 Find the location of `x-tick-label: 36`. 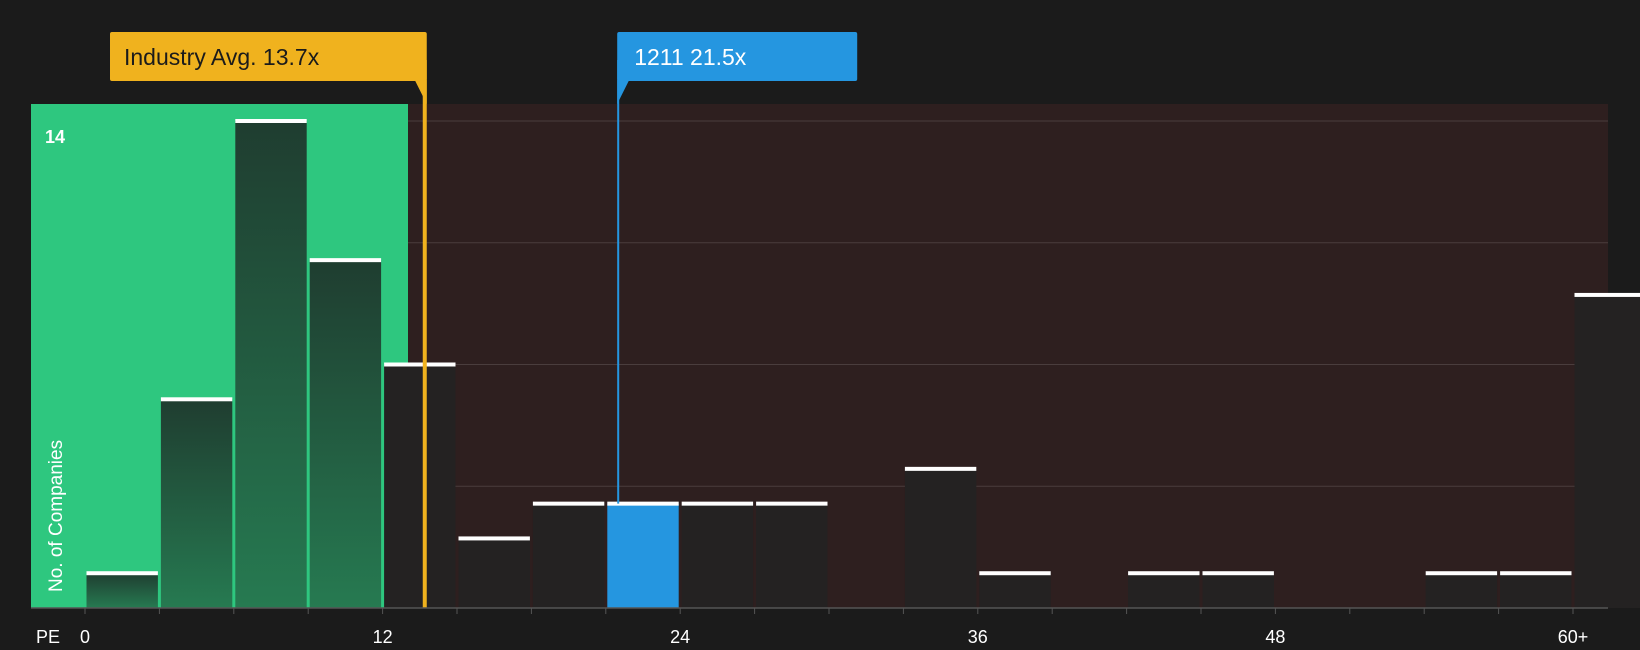

x-tick-label: 36 is located at coordinates (978, 637).